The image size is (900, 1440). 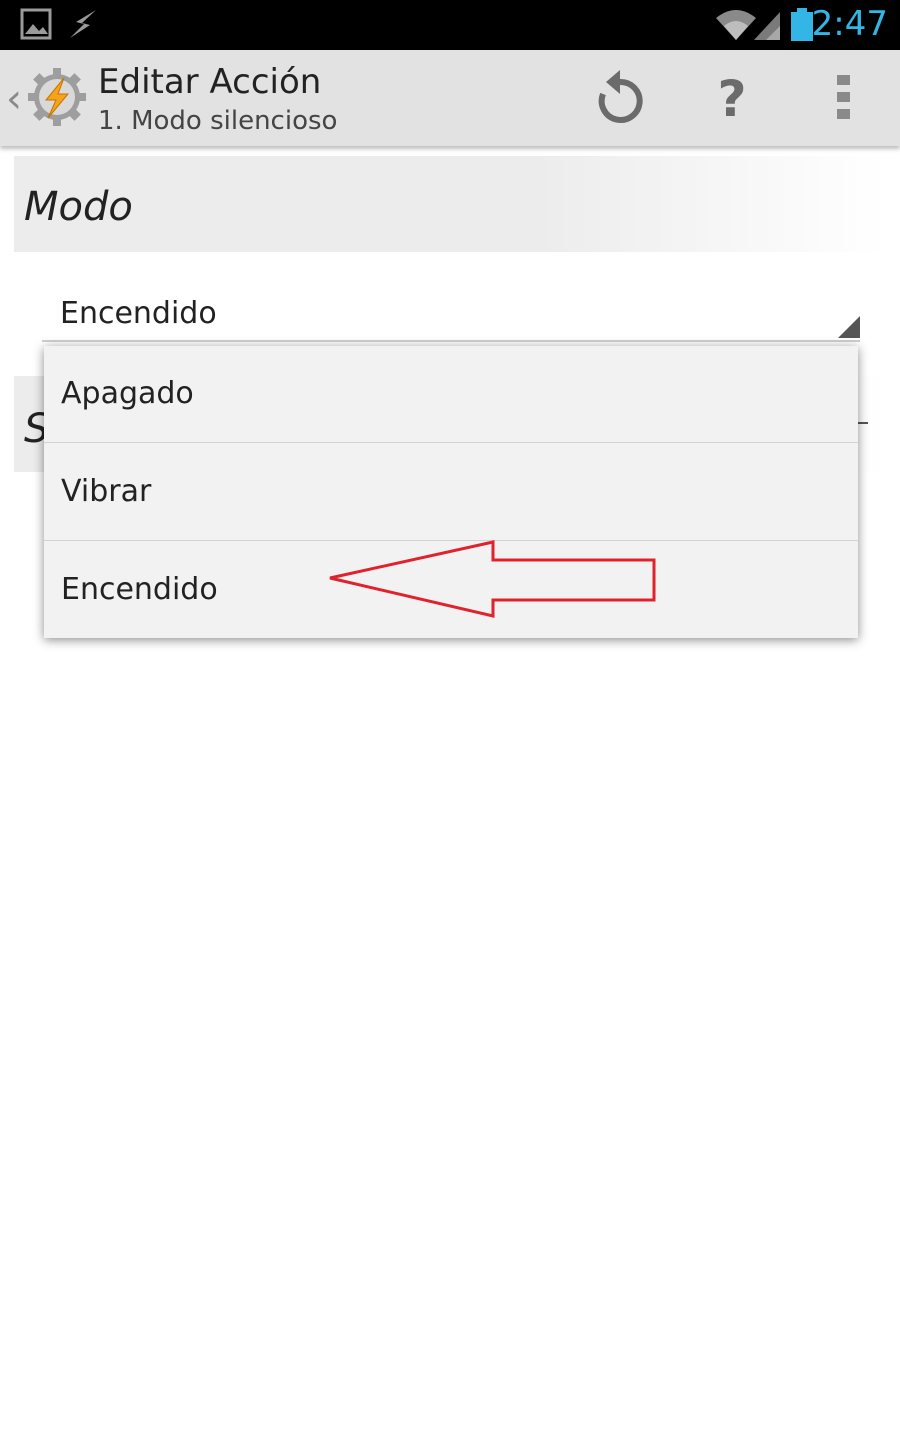 What do you see at coordinates (78, 207) in the screenshot?
I see `modo-label: Modo` at bounding box center [78, 207].